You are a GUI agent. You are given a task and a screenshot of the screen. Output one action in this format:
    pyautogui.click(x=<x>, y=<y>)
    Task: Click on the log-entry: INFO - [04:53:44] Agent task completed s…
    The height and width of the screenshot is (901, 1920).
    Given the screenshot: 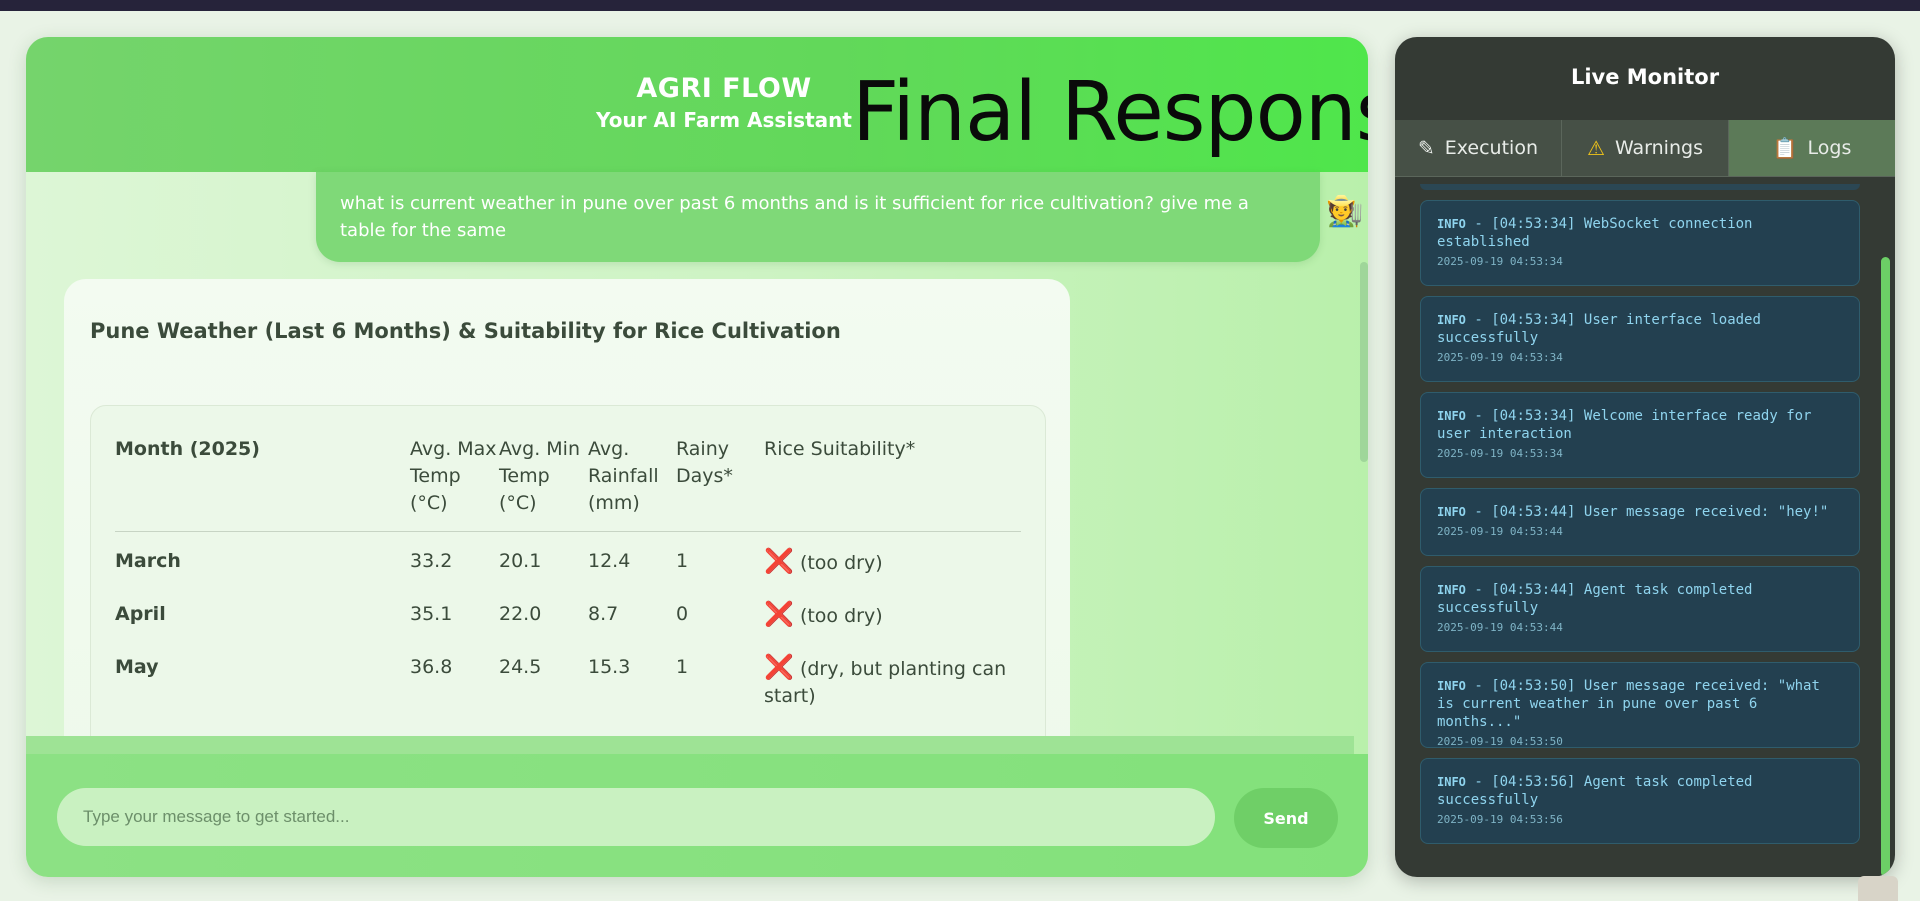 What is the action you would take?
    pyautogui.click(x=1640, y=609)
    